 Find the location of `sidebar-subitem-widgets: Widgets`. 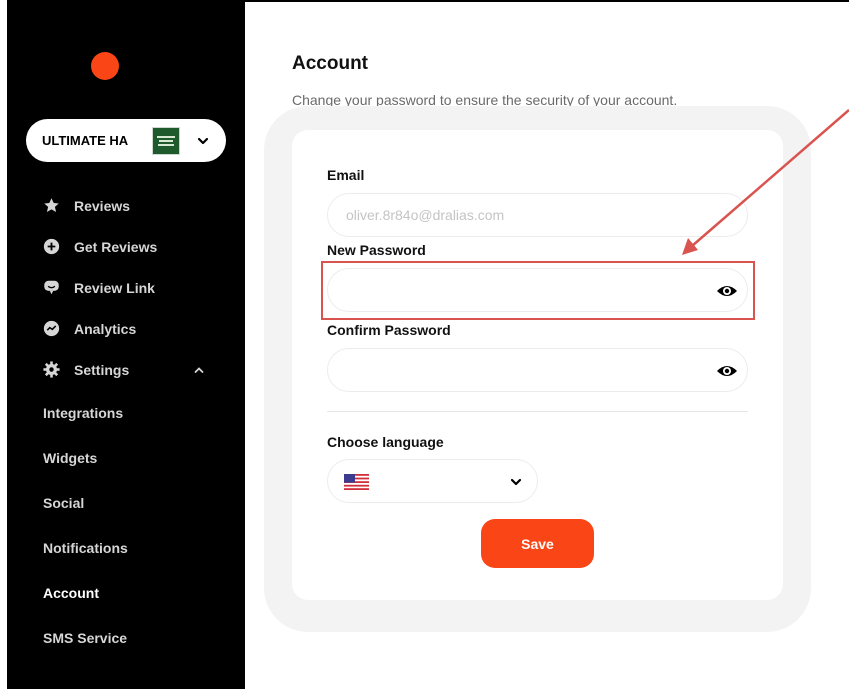

sidebar-subitem-widgets: Widgets is located at coordinates (70, 458).